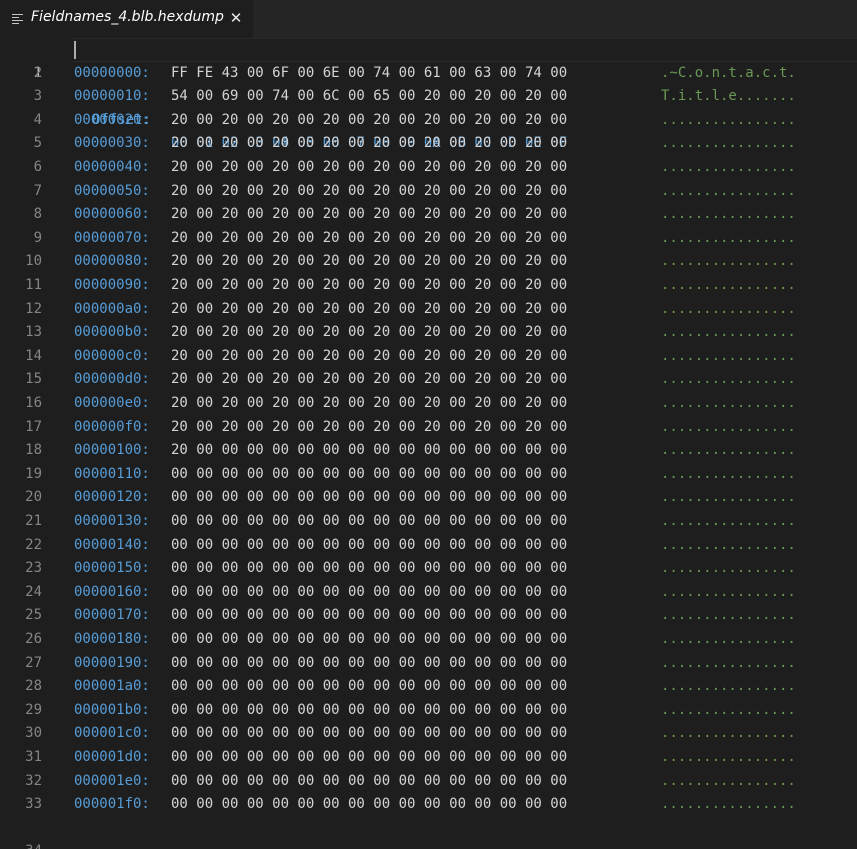 This screenshot has height=849, width=857. Describe the element at coordinates (112, 214) in the screenshot. I see `row-offset: 00000060:` at that location.